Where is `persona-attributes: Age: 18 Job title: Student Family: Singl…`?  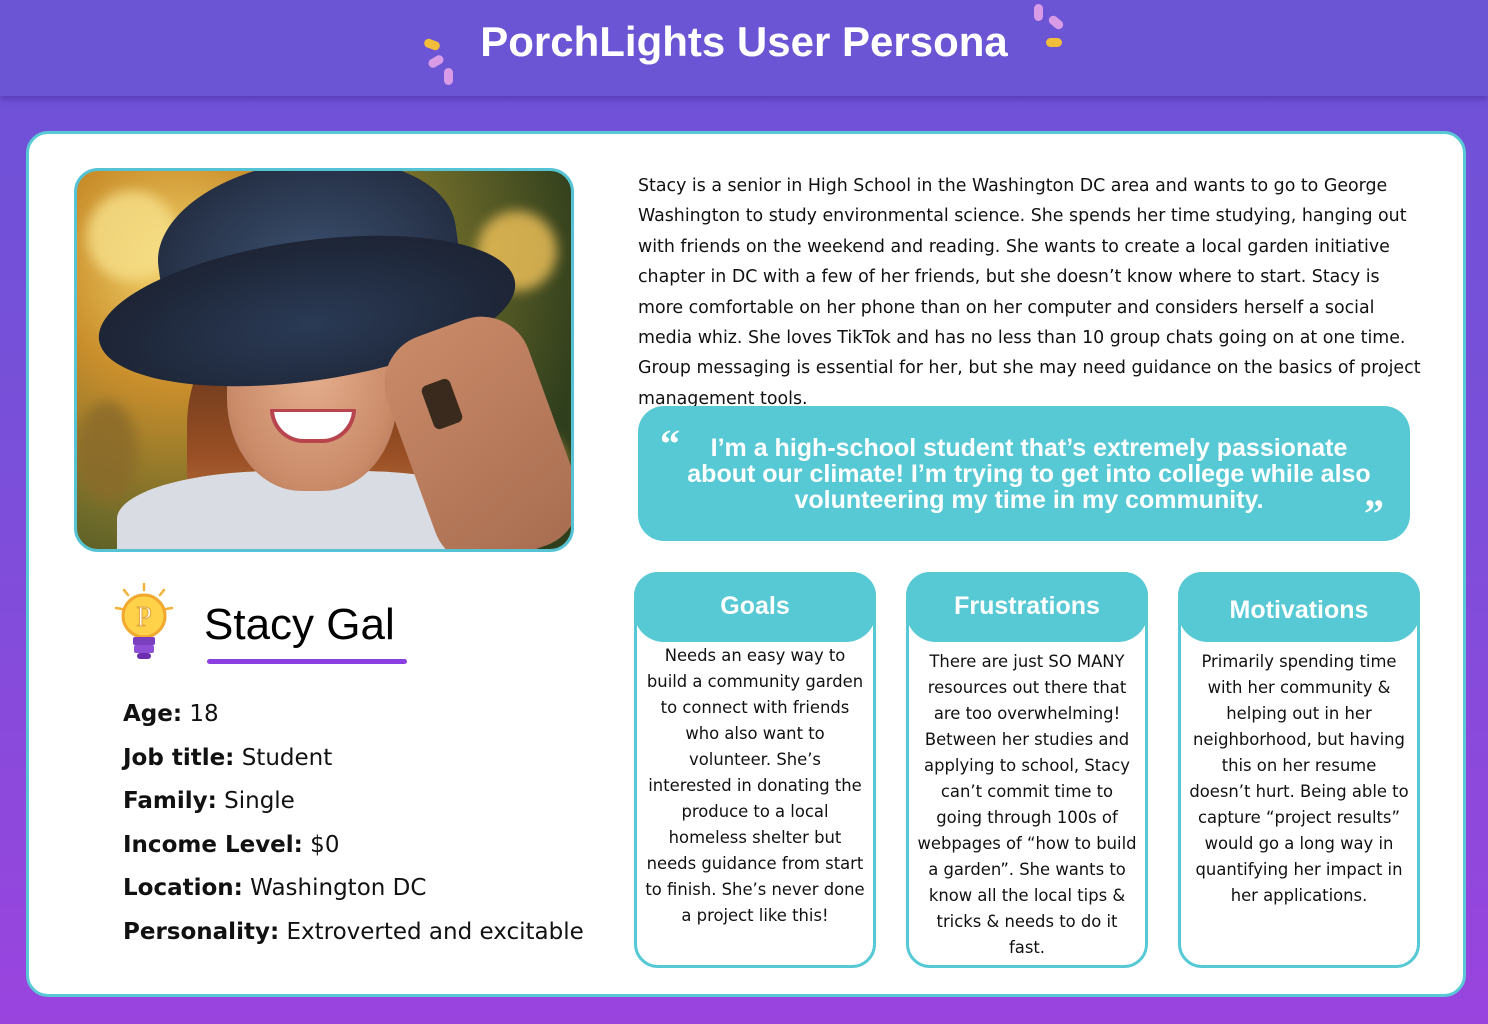
persona-attributes: Age: 18 Job title: Student Family: Singl… is located at coordinates (358, 828).